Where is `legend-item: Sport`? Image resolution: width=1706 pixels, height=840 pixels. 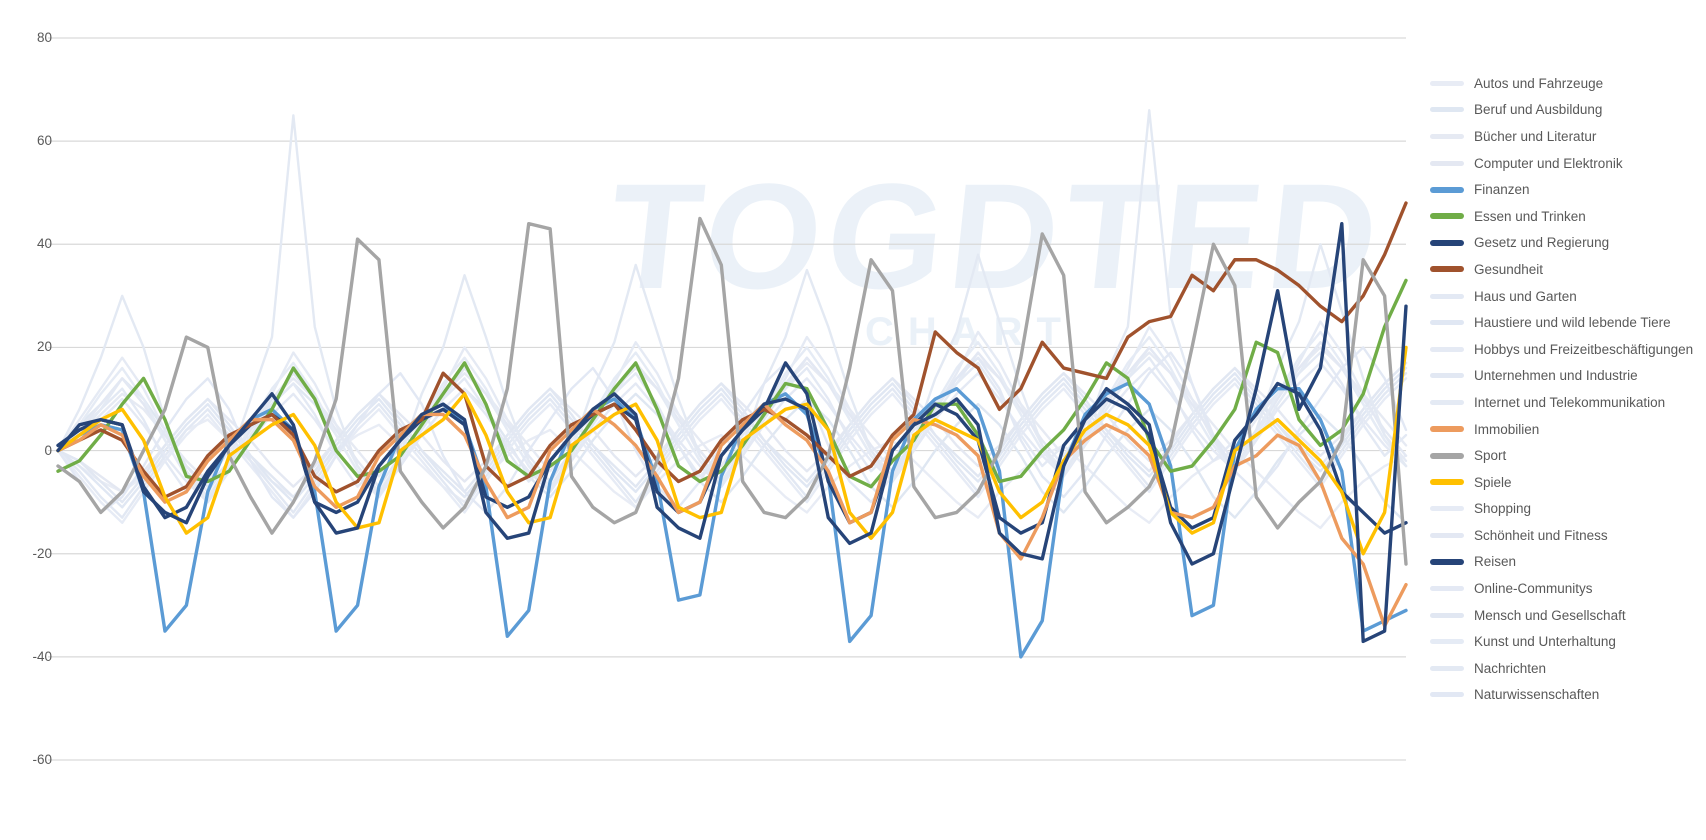
legend-item: Sport is located at coordinates (1568, 455).